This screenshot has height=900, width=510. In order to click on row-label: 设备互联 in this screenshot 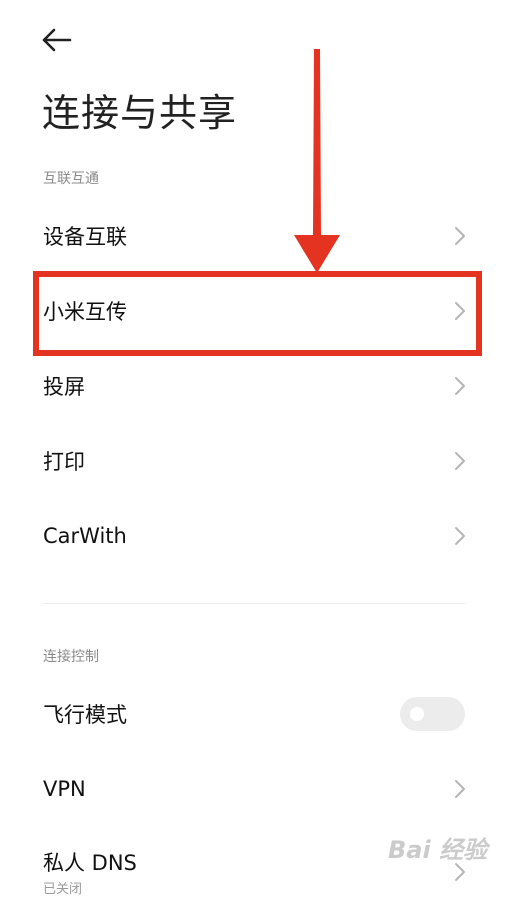, I will do `click(85, 237)`.